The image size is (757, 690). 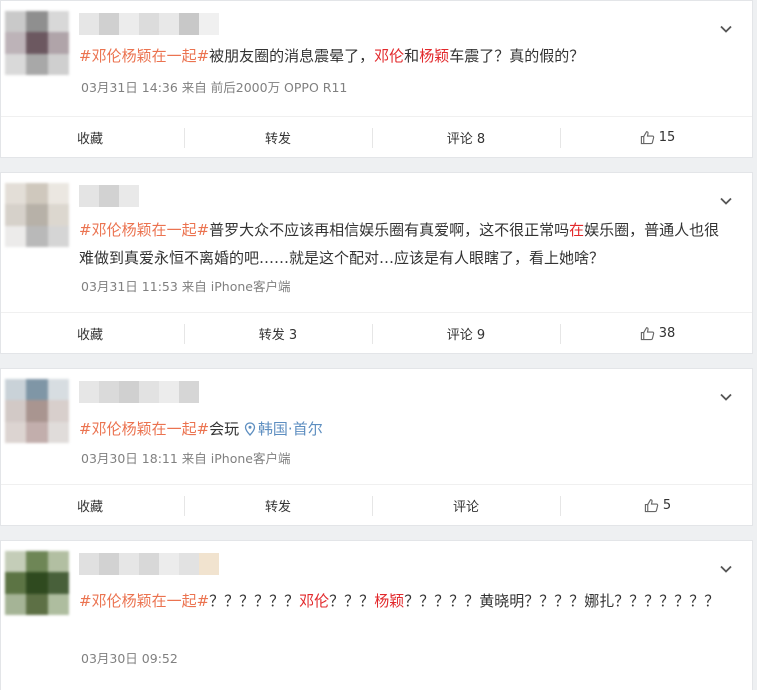 What do you see at coordinates (314, 601) in the screenshot?
I see `highlighted-keyword: 邓伦` at bounding box center [314, 601].